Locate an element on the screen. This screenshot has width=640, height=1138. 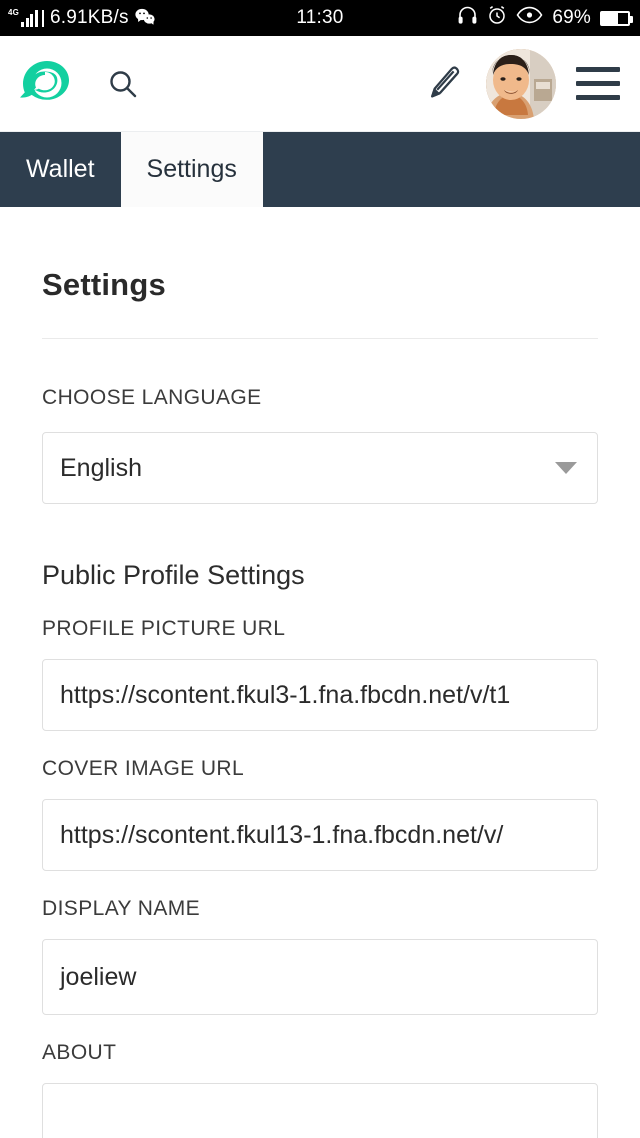
status-bar-right: 69% is located at coordinates (545, 18).